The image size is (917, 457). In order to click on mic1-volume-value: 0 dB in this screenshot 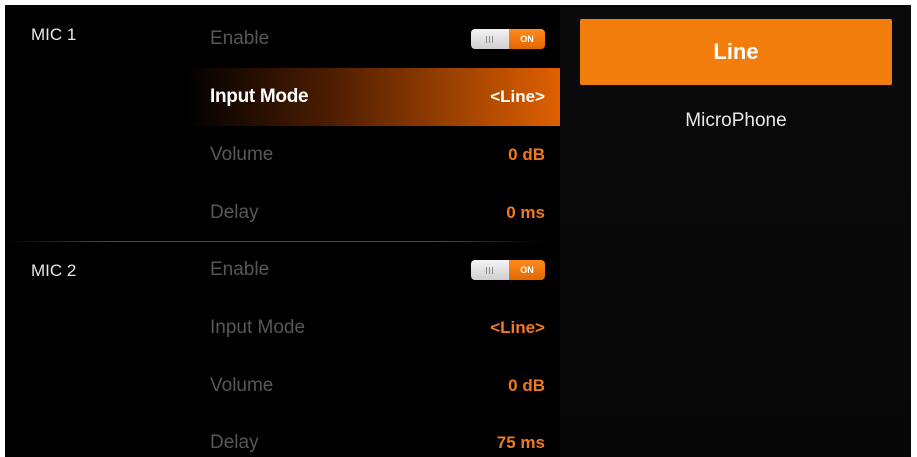, I will do `click(526, 154)`.